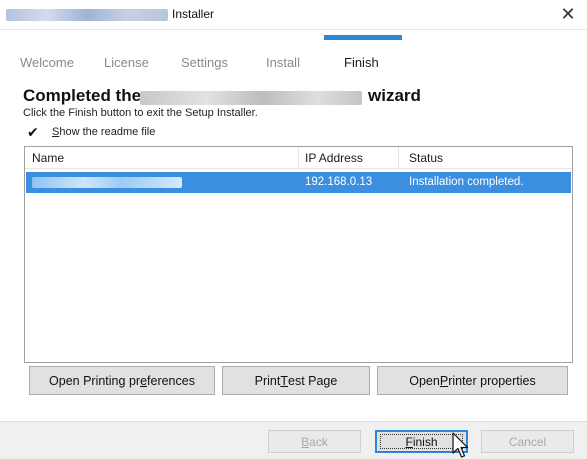 This screenshot has width=587, height=459. Describe the element at coordinates (107, 182) in the screenshot. I see `redacted-printer-name` at that location.